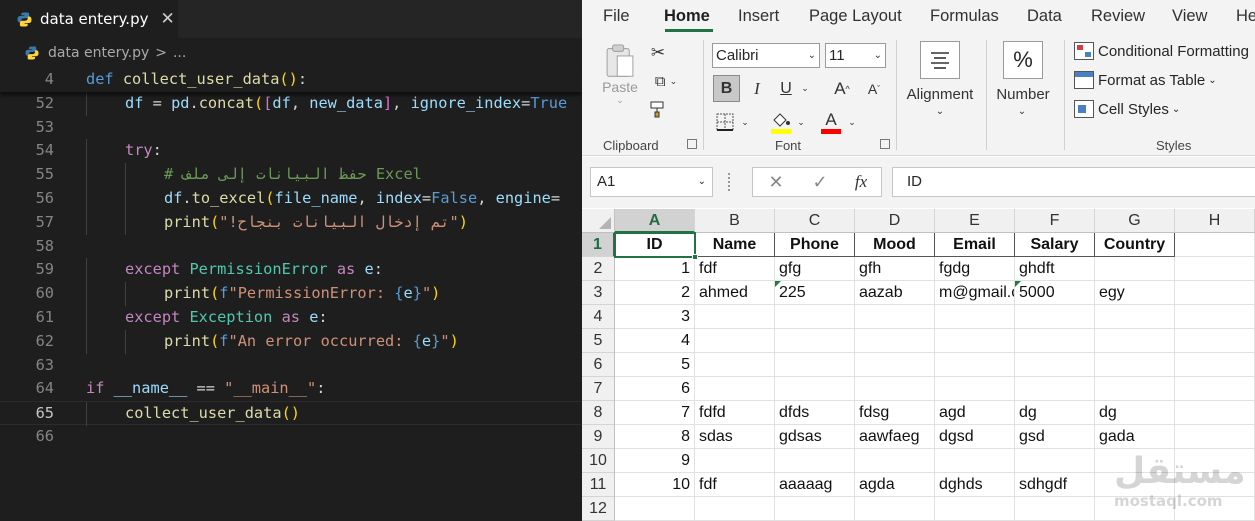 The image size is (1255, 521). Describe the element at coordinates (1055, 245) in the screenshot. I see `header-cell: Salary` at that location.